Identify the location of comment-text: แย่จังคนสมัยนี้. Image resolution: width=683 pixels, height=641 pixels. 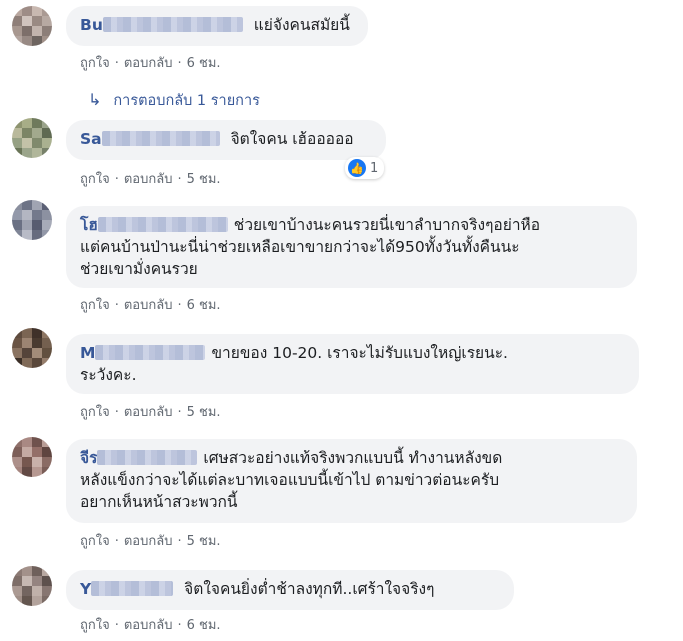
(301, 25).